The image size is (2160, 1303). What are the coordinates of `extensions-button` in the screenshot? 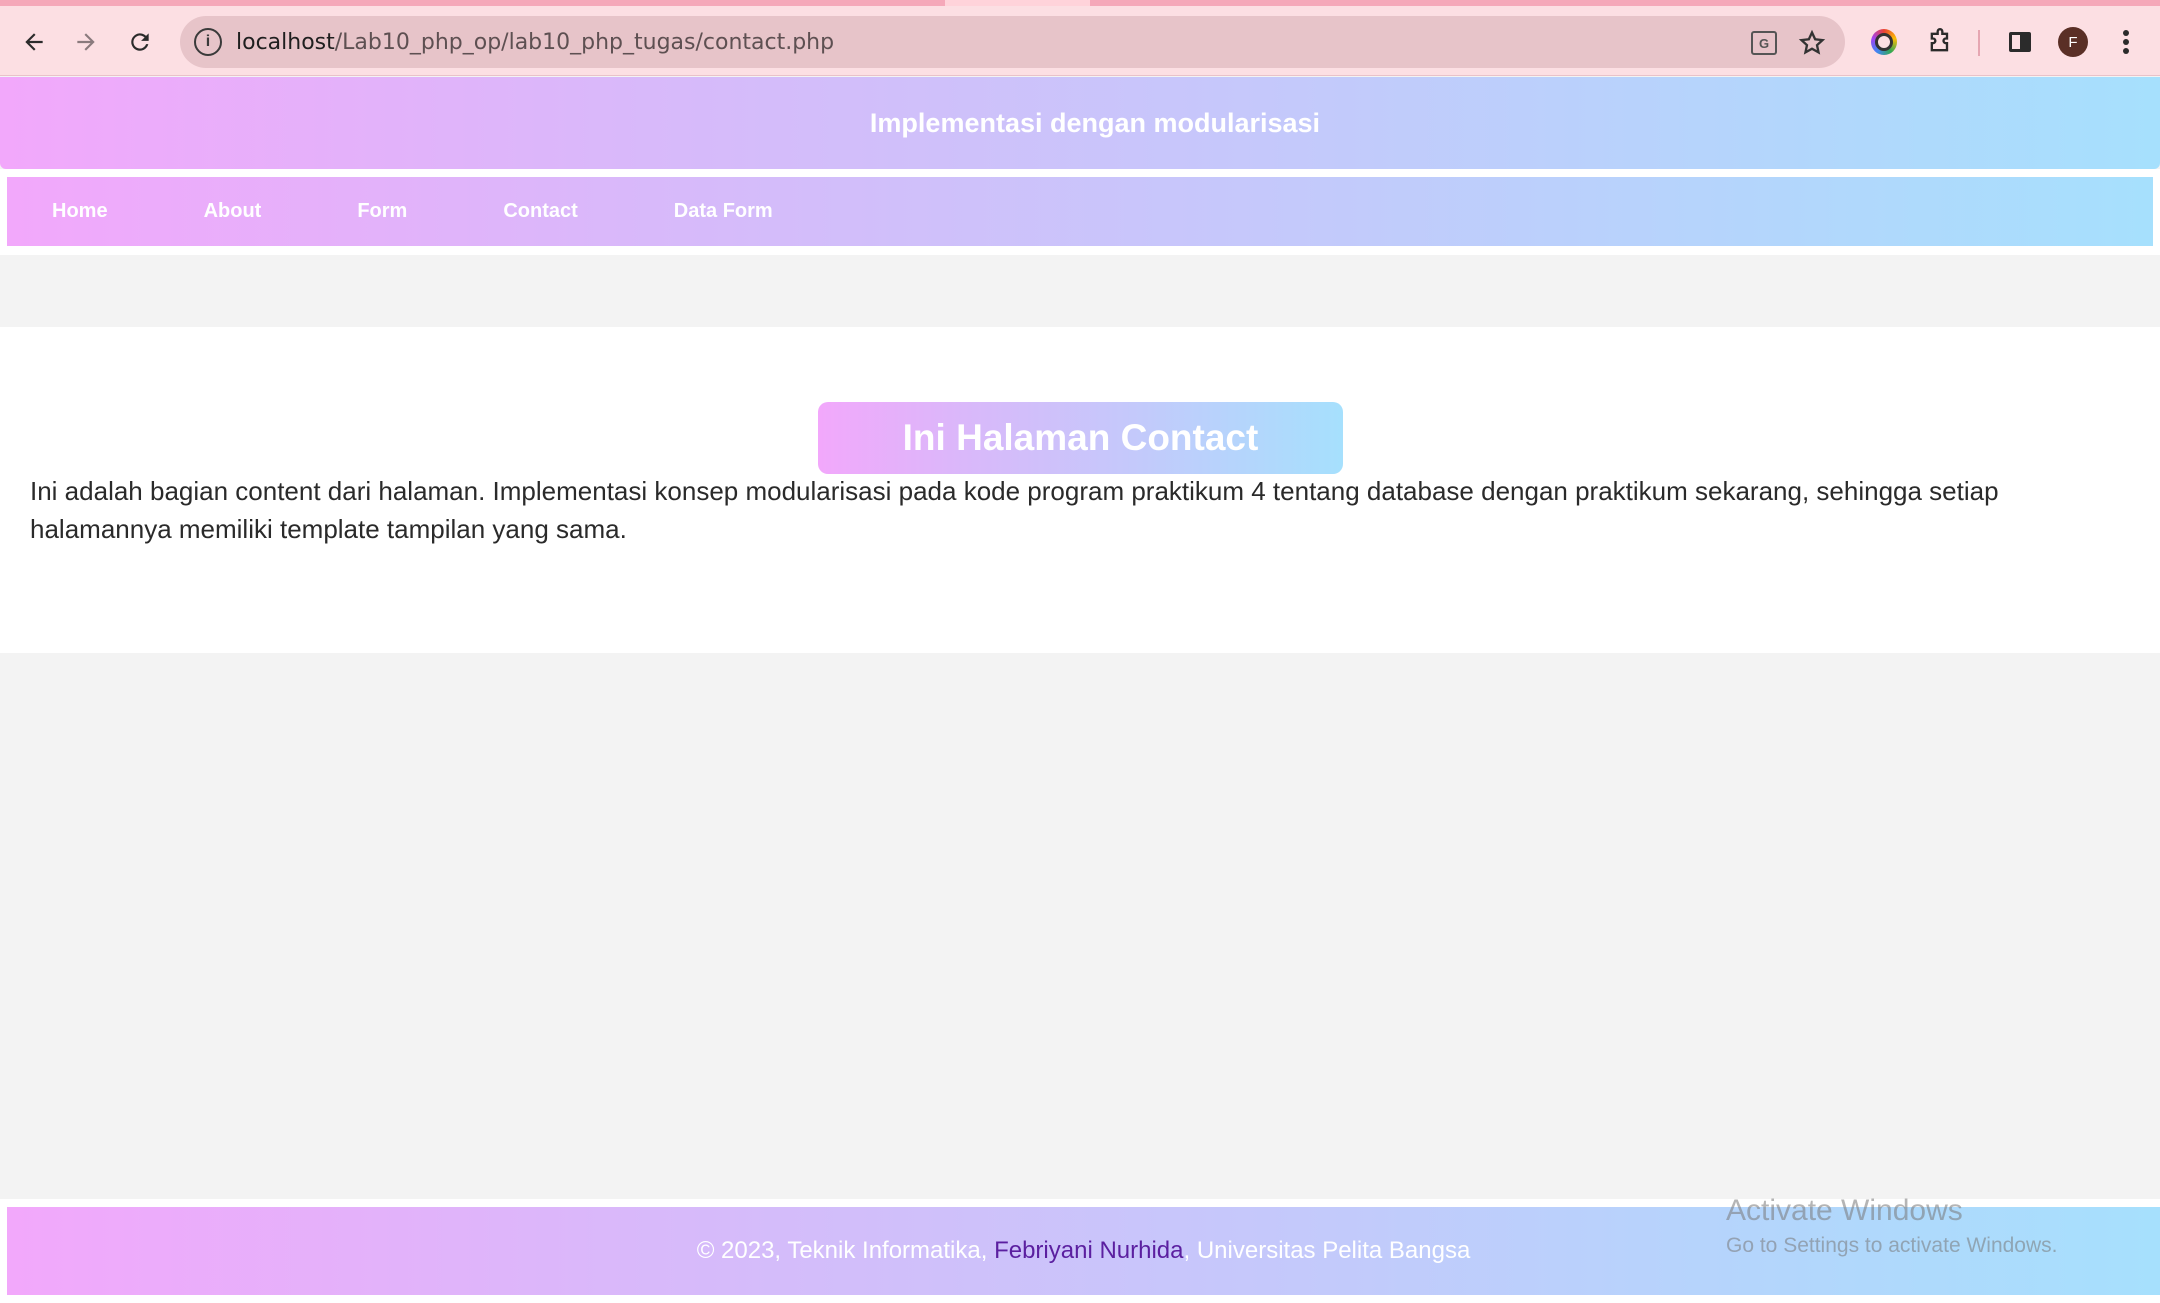 It's located at (1940, 42).